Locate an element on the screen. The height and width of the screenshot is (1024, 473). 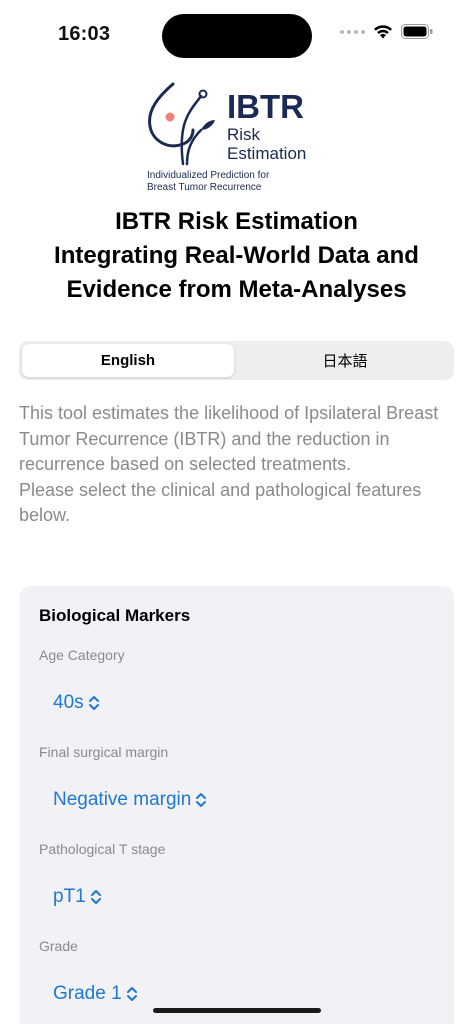
page-title-line2: Integrating Real-World Data and is located at coordinates (236, 255).